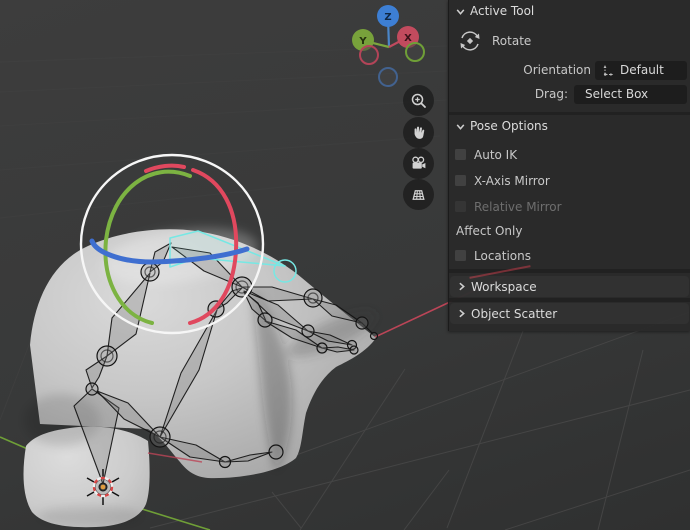 The width and height of the screenshot is (690, 530). What do you see at coordinates (460, 255) in the screenshot?
I see `locations-checkbox` at bounding box center [460, 255].